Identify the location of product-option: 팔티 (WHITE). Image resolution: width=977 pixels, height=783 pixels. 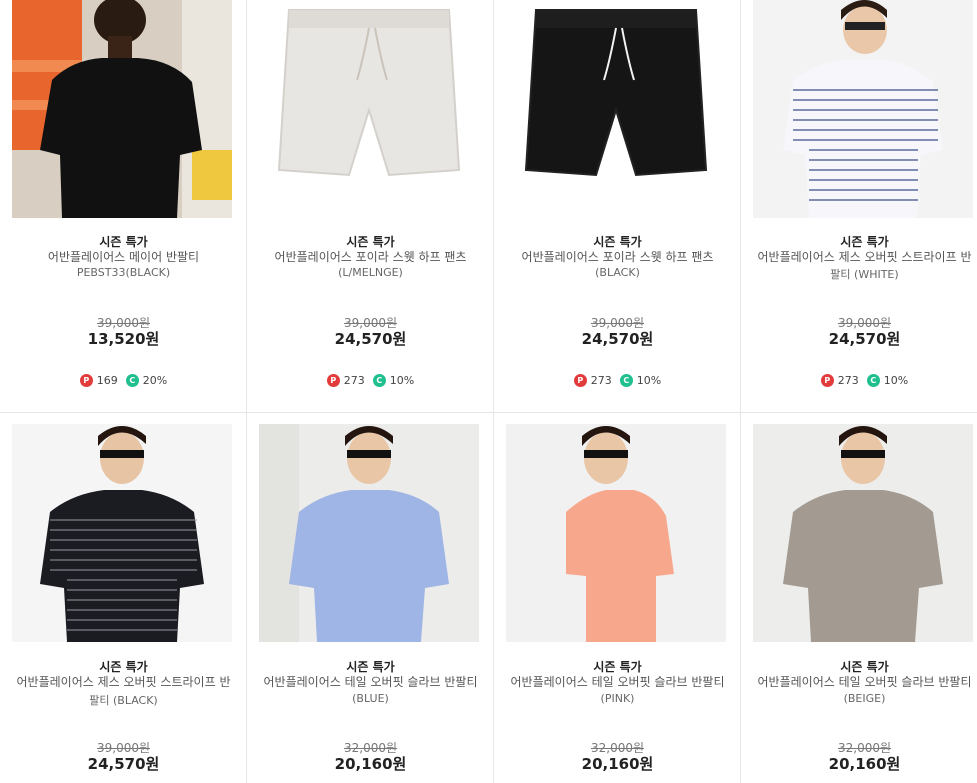
(864, 274).